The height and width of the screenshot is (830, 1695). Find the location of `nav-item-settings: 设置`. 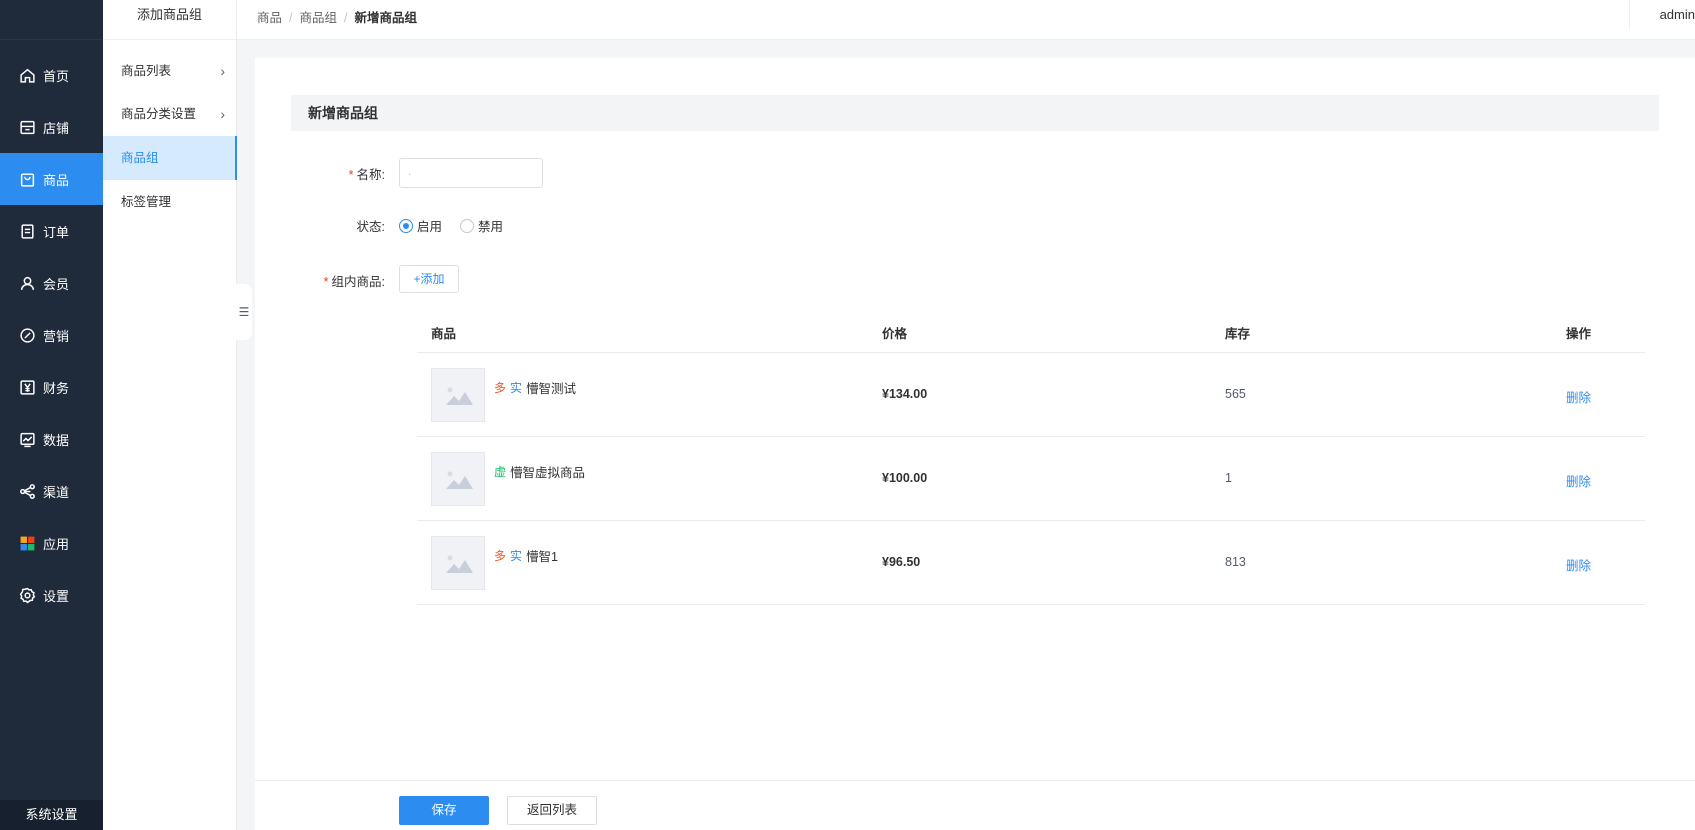

nav-item-settings: 设置 is located at coordinates (51, 595).